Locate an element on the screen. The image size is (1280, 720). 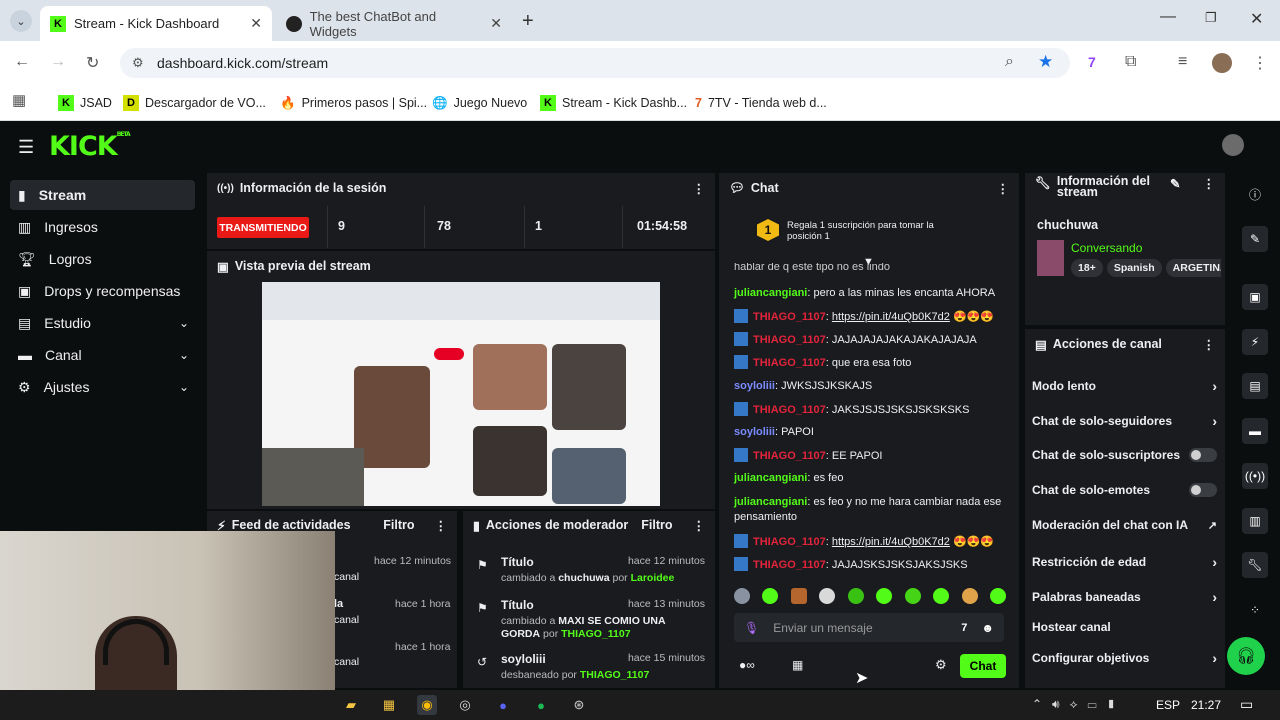
back-icon: ← is located at coordinates (22, 62).